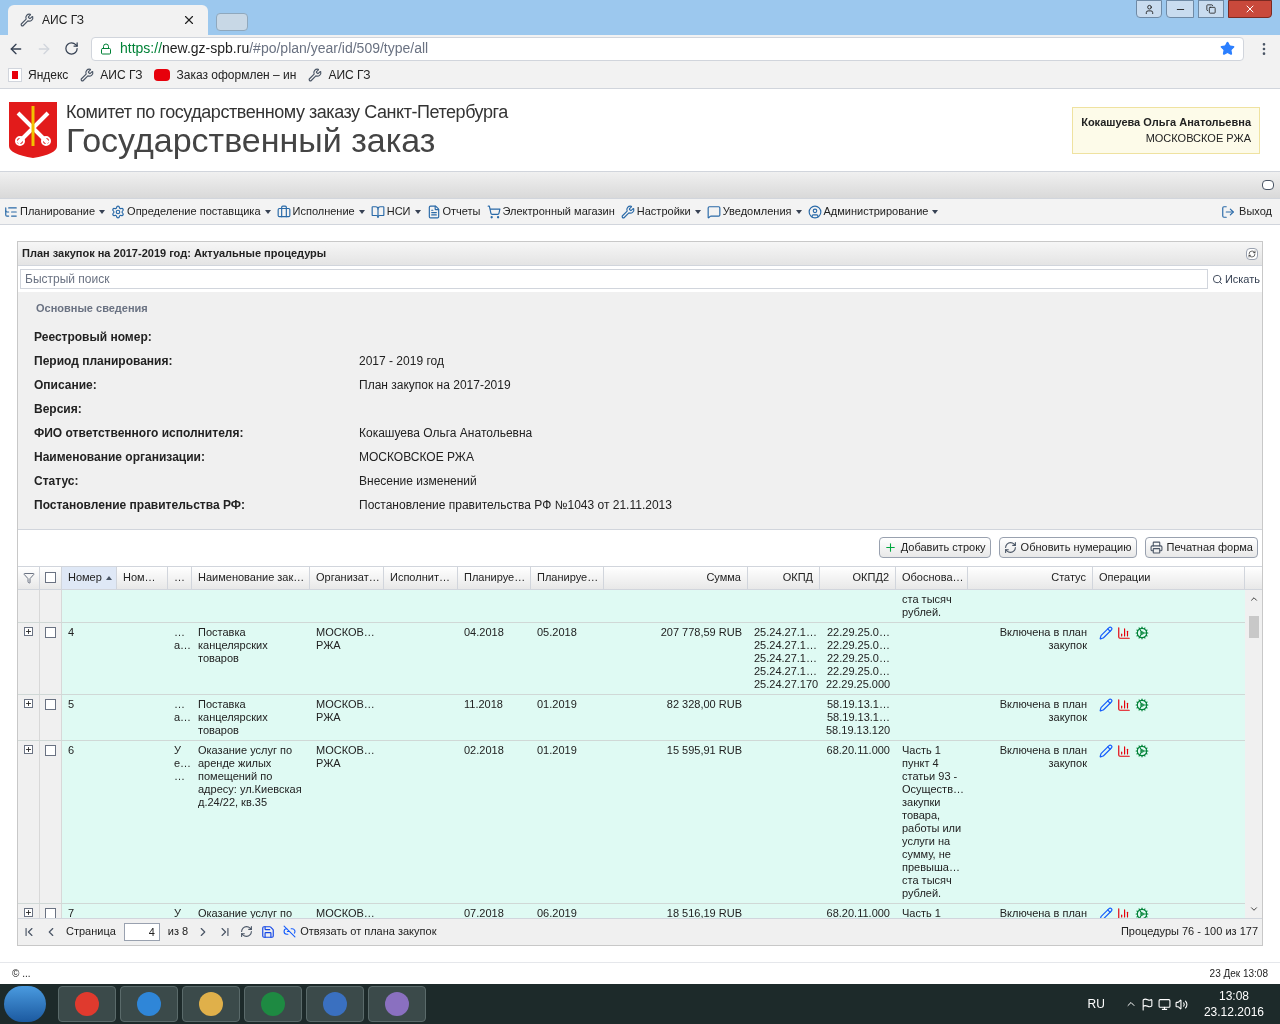  I want to click on select-all-checkbox, so click(50, 577).